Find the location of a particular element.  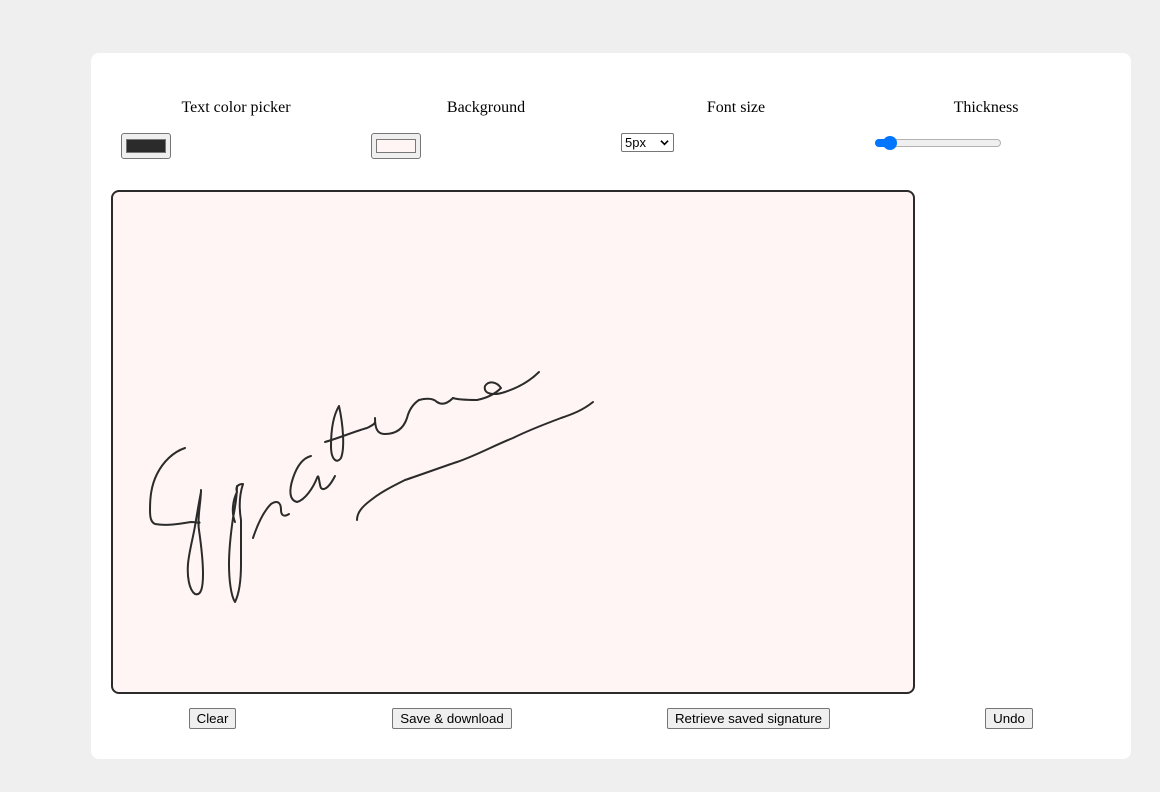

undo-button: Undo is located at coordinates (1009, 718).